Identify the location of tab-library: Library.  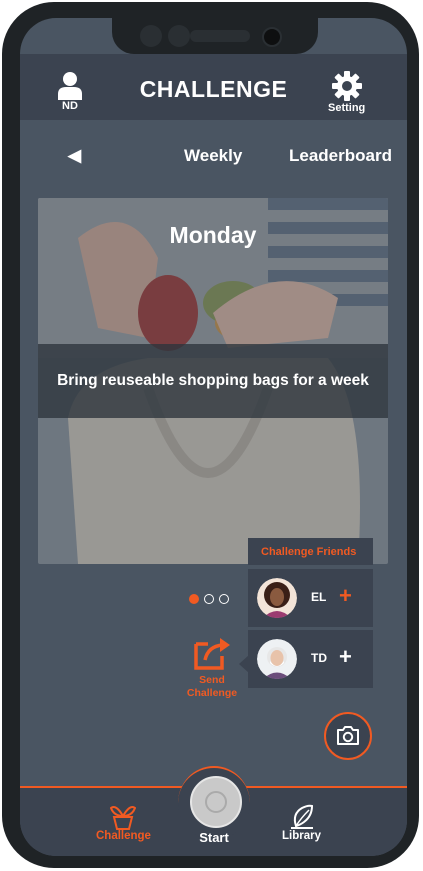
(301, 822).